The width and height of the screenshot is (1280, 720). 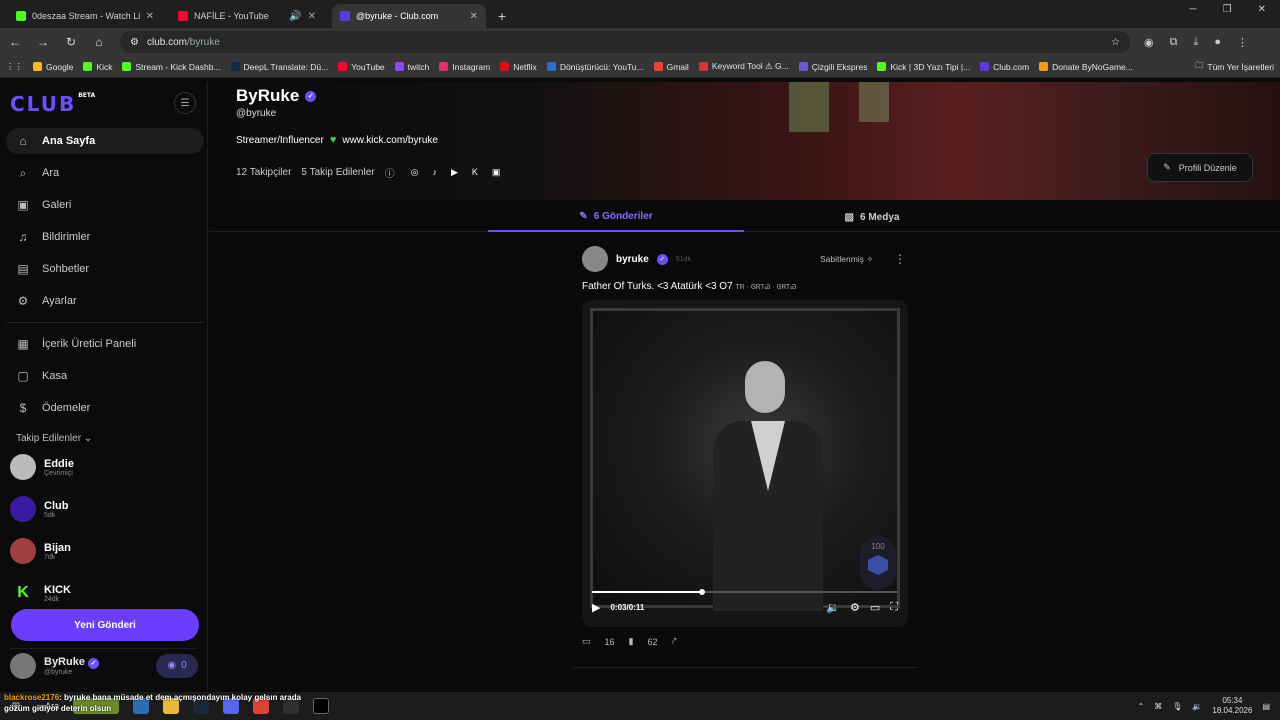 What do you see at coordinates (337, 172) in the screenshot?
I see `following-count: 5 Takip Edilenler` at bounding box center [337, 172].